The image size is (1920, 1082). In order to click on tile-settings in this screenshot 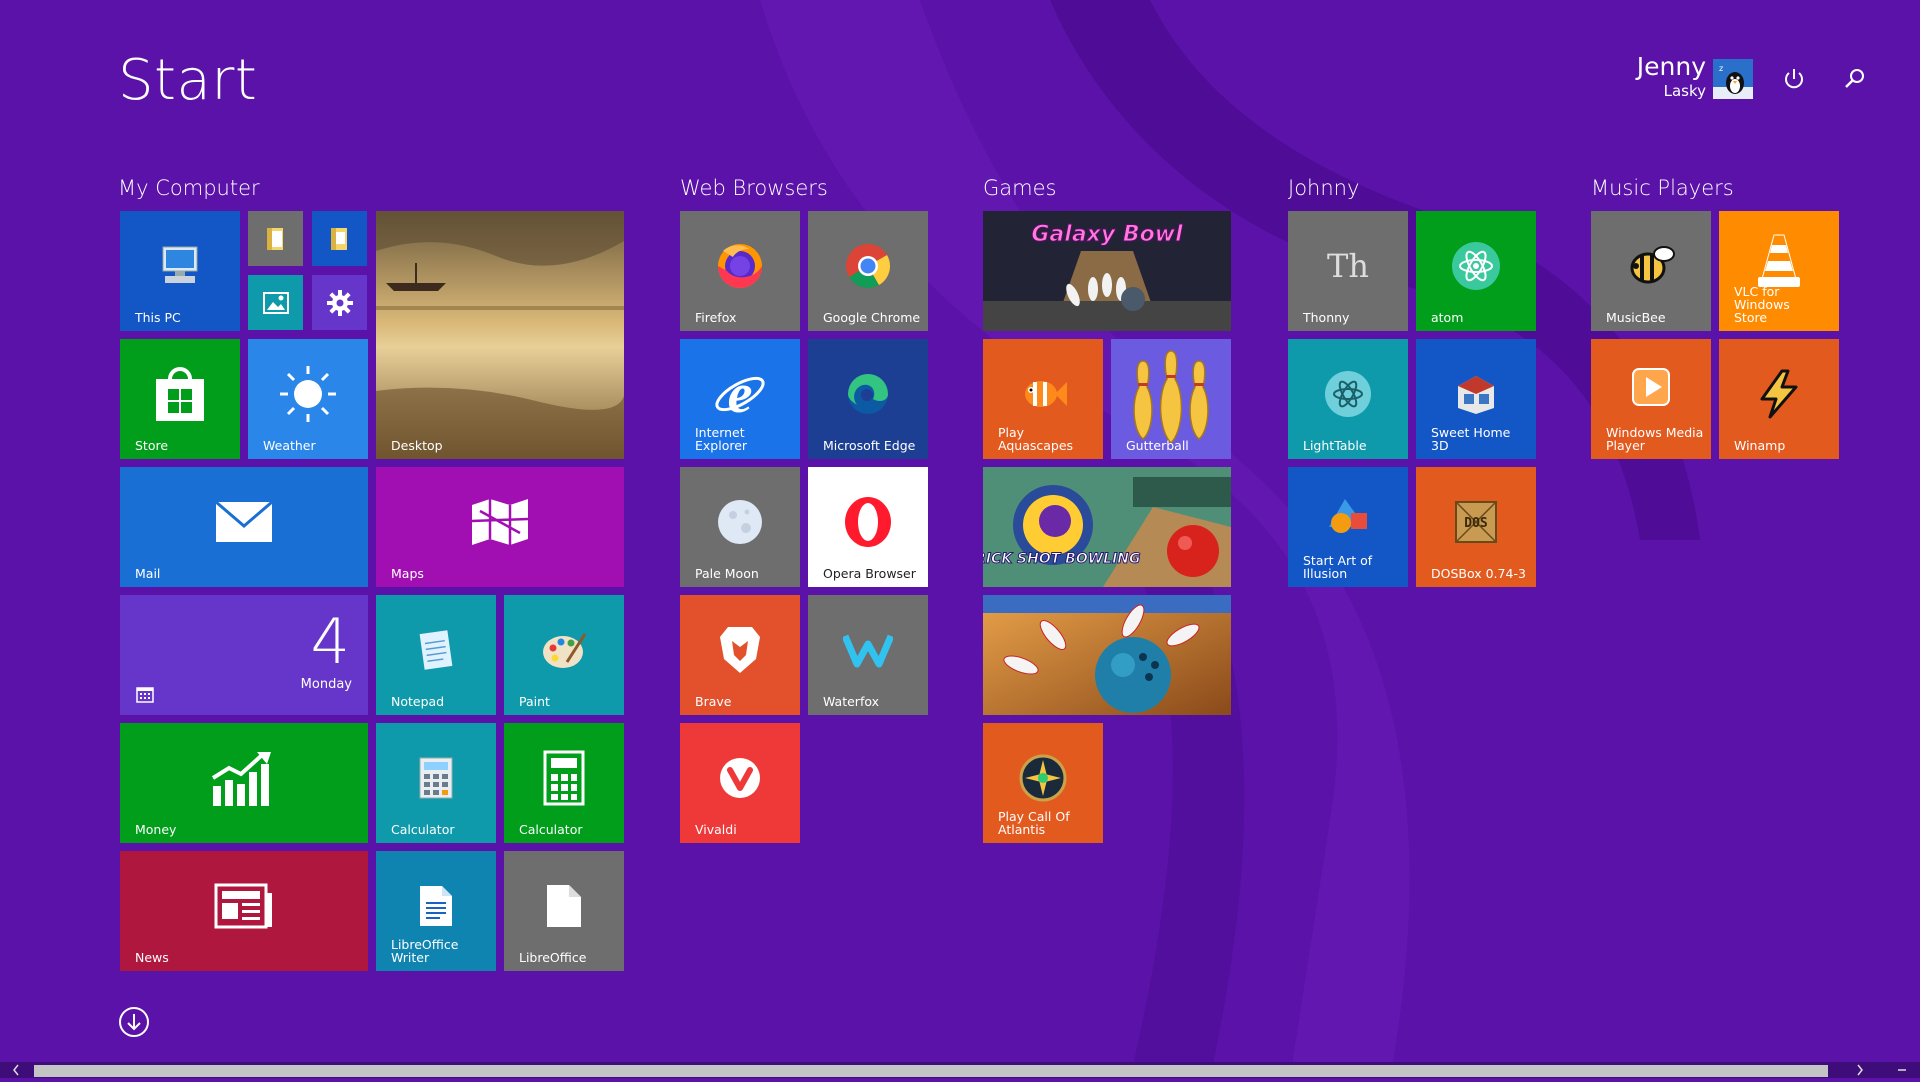, I will do `click(339, 302)`.